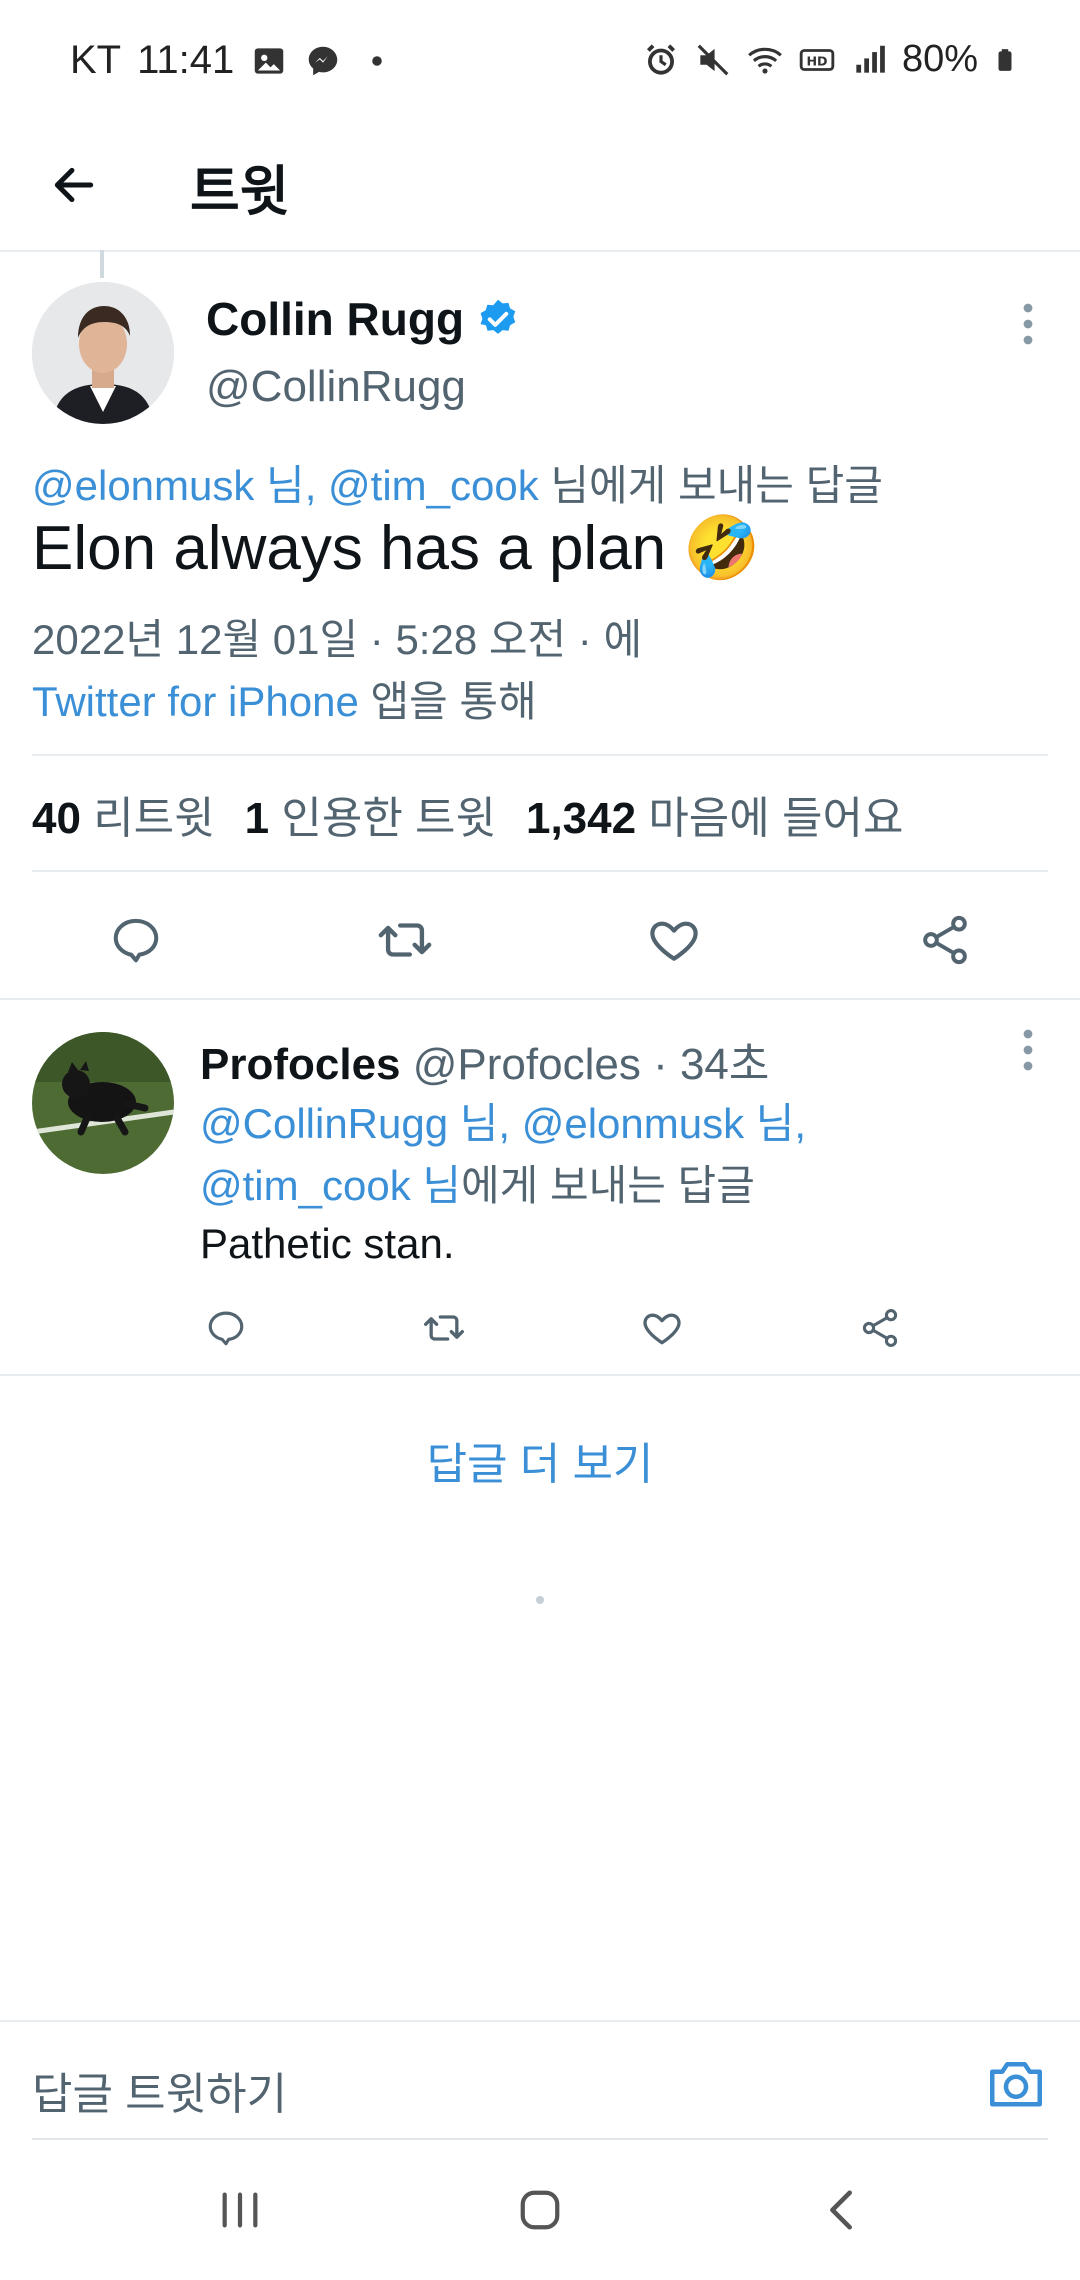 The width and height of the screenshot is (1080, 2280). Describe the element at coordinates (711, 1064) in the screenshot. I see `reply-time: · 34초` at that location.